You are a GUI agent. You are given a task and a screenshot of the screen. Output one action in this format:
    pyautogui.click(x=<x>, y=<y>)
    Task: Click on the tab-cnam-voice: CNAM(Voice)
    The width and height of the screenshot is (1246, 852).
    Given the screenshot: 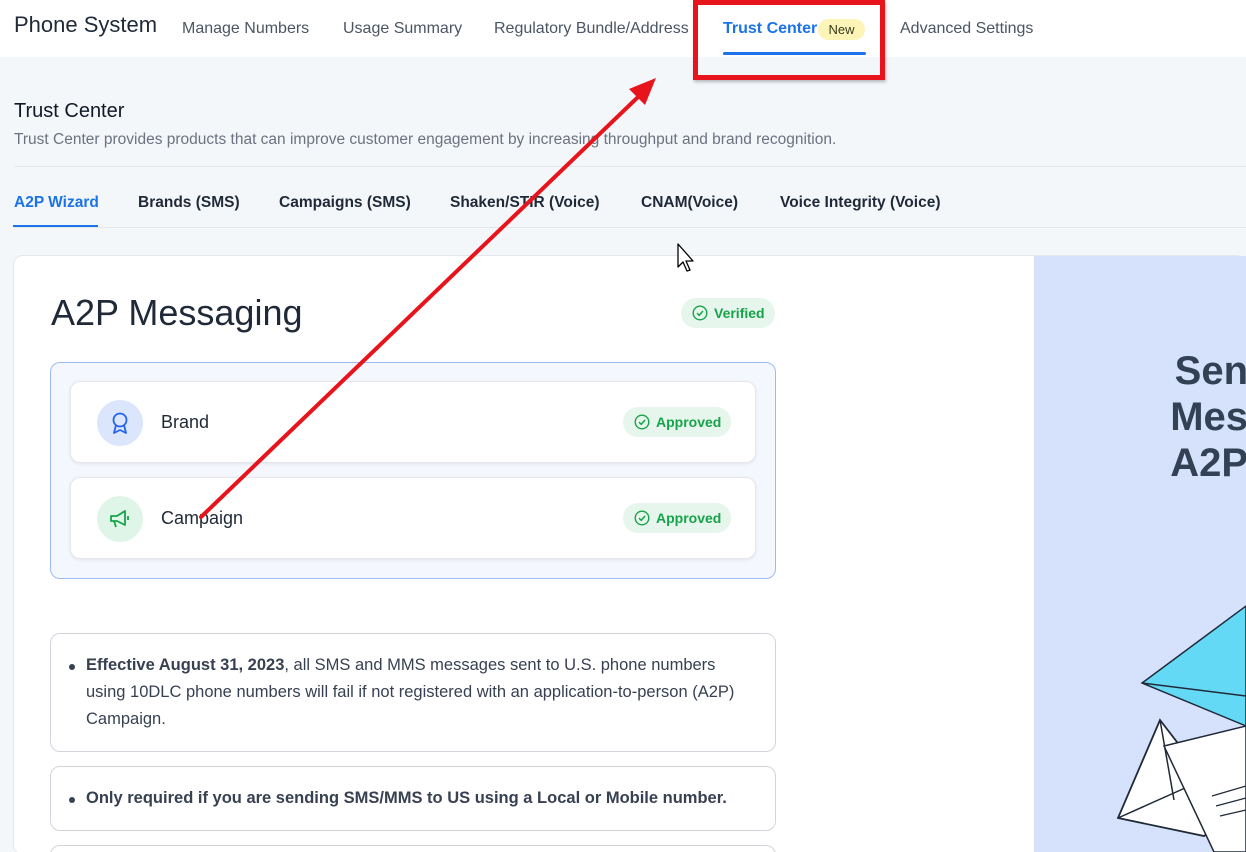 What is the action you would take?
    pyautogui.click(x=689, y=203)
    